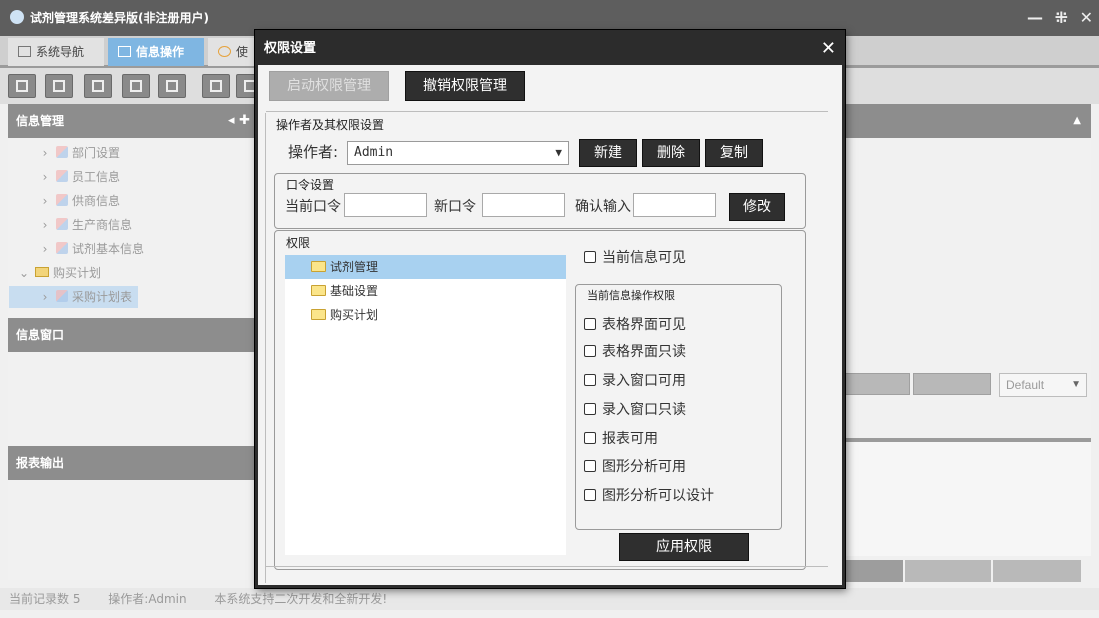 The height and width of the screenshot is (618, 1099). Describe the element at coordinates (425, 315) in the screenshot. I see `perm-tree-item-purchase: 购买计划` at that location.